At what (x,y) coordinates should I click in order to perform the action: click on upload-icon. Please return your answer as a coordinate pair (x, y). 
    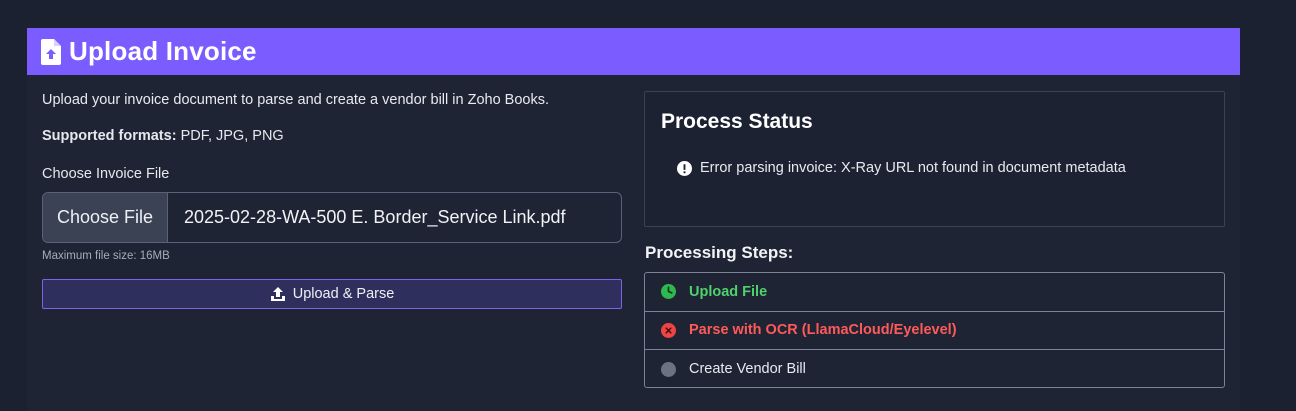
    Looking at the image, I should click on (278, 294).